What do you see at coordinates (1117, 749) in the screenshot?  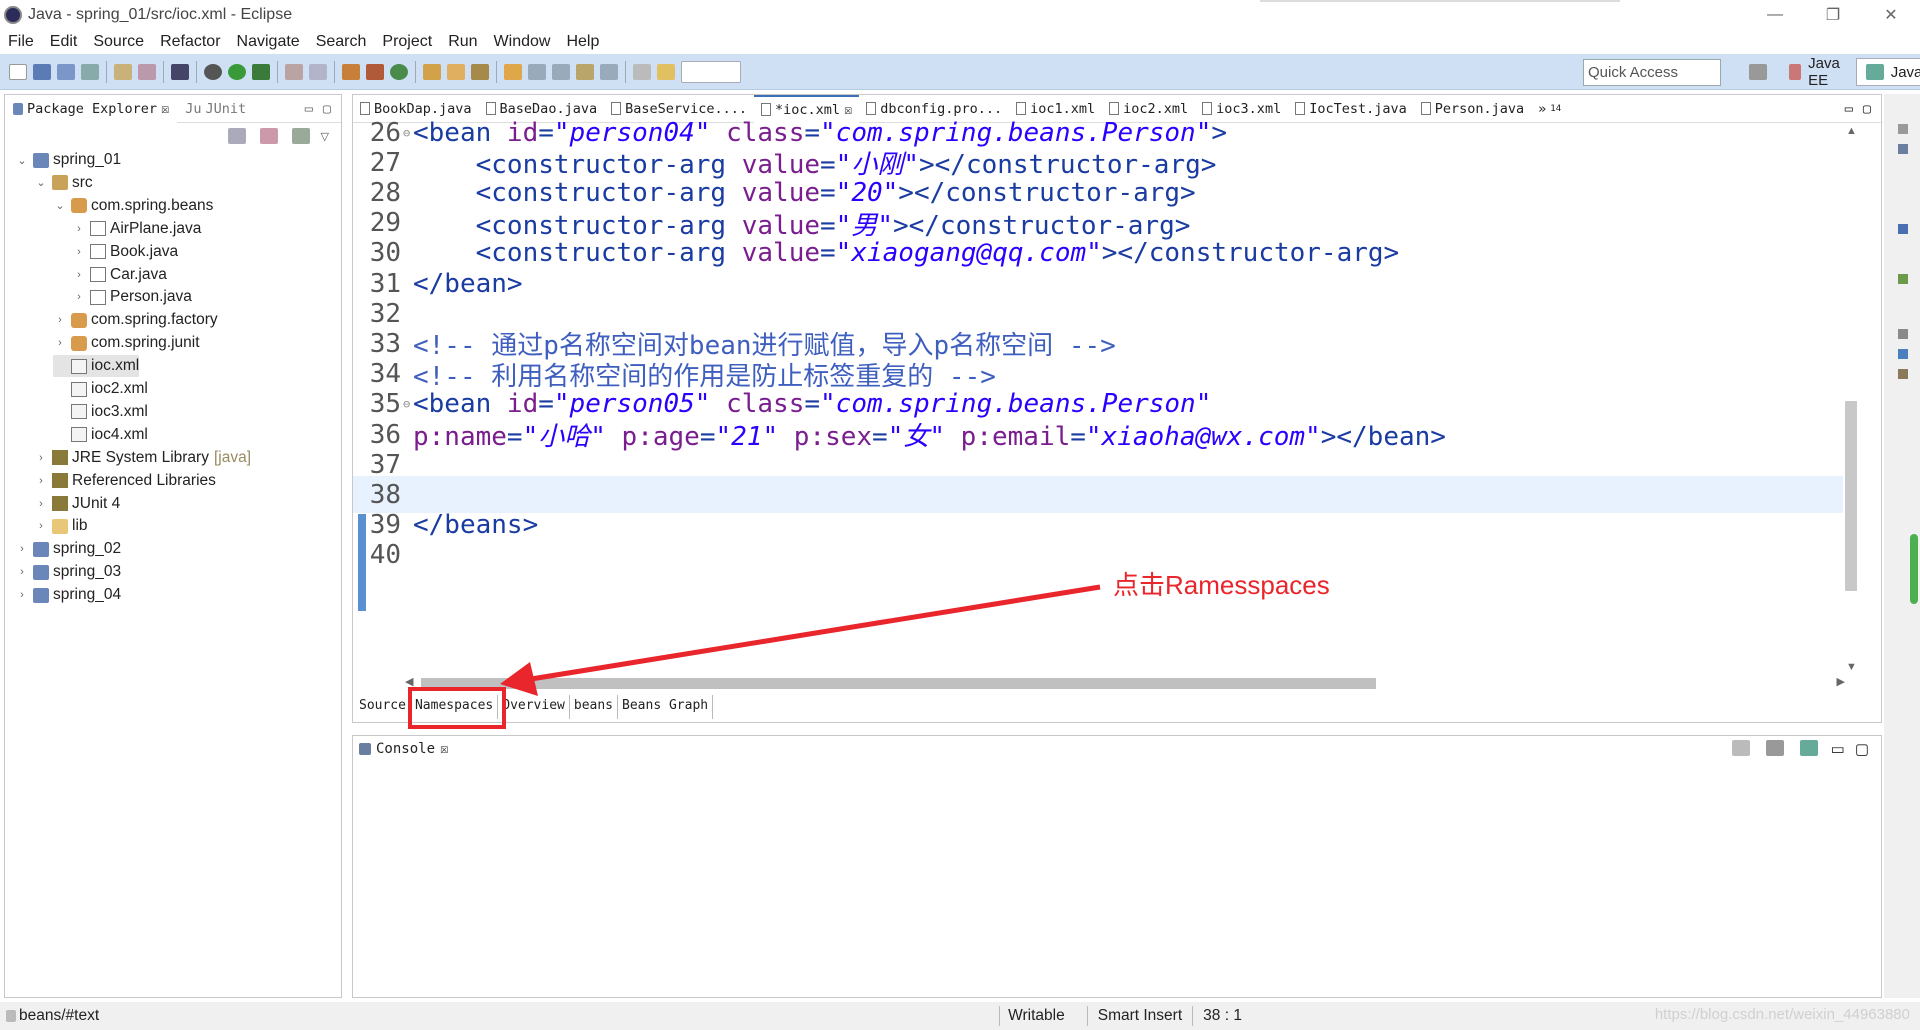 I see `tab-console: Console ☒` at bounding box center [1117, 749].